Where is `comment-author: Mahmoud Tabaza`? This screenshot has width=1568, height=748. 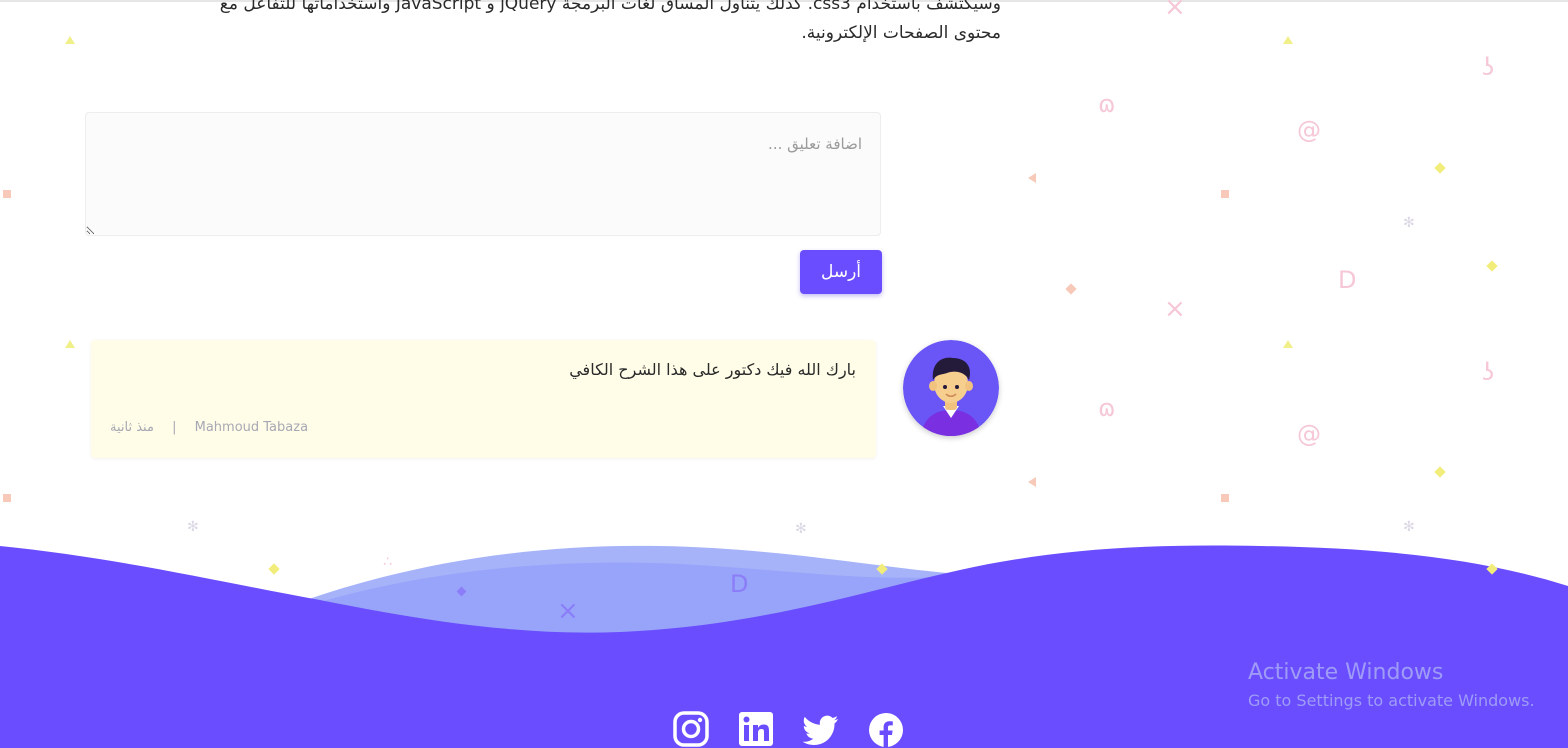 comment-author: Mahmoud Tabaza is located at coordinates (251, 427).